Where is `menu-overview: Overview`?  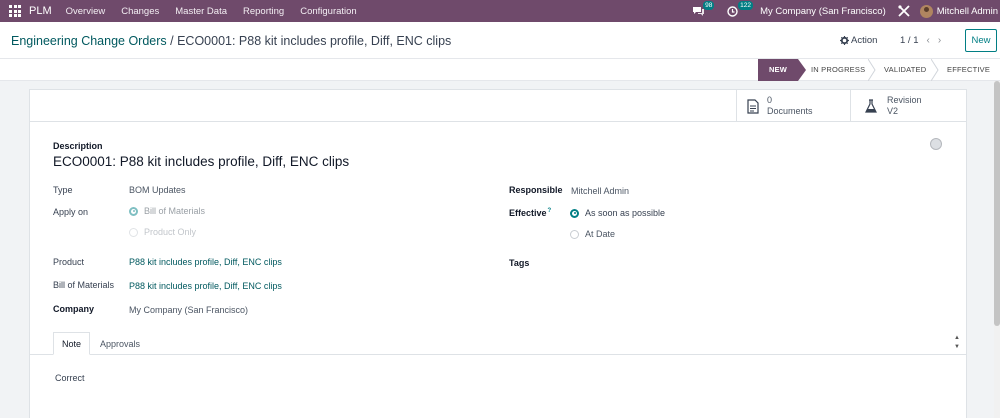
menu-overview: Overview is located at coordinates (86, 11).